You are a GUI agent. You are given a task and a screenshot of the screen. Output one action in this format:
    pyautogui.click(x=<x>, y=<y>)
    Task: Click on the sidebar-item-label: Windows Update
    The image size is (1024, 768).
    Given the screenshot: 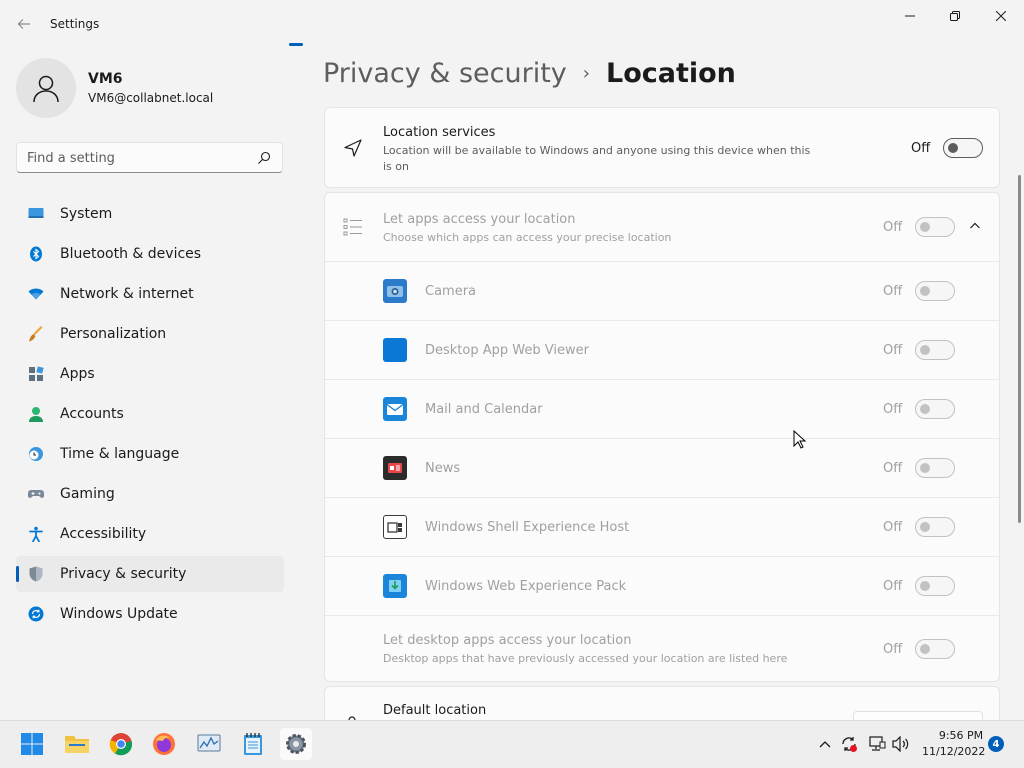 What is the action you would take?
    pyautogui.click(x=119, y=614)
    